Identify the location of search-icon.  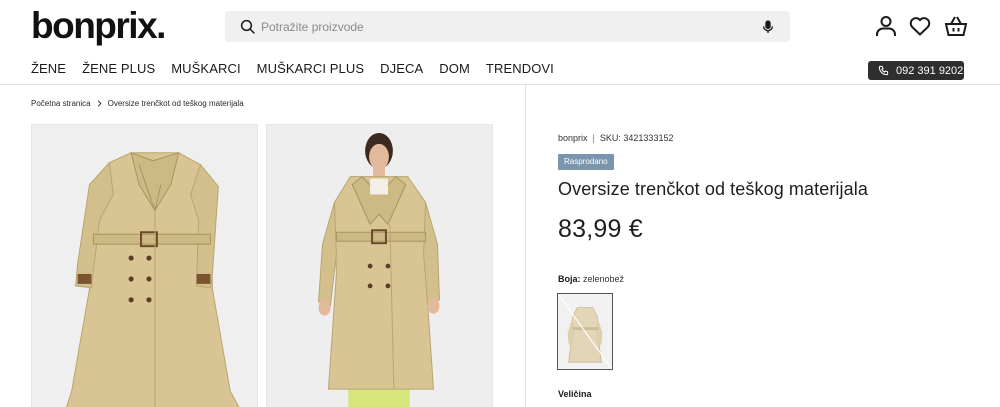
(248, 27).